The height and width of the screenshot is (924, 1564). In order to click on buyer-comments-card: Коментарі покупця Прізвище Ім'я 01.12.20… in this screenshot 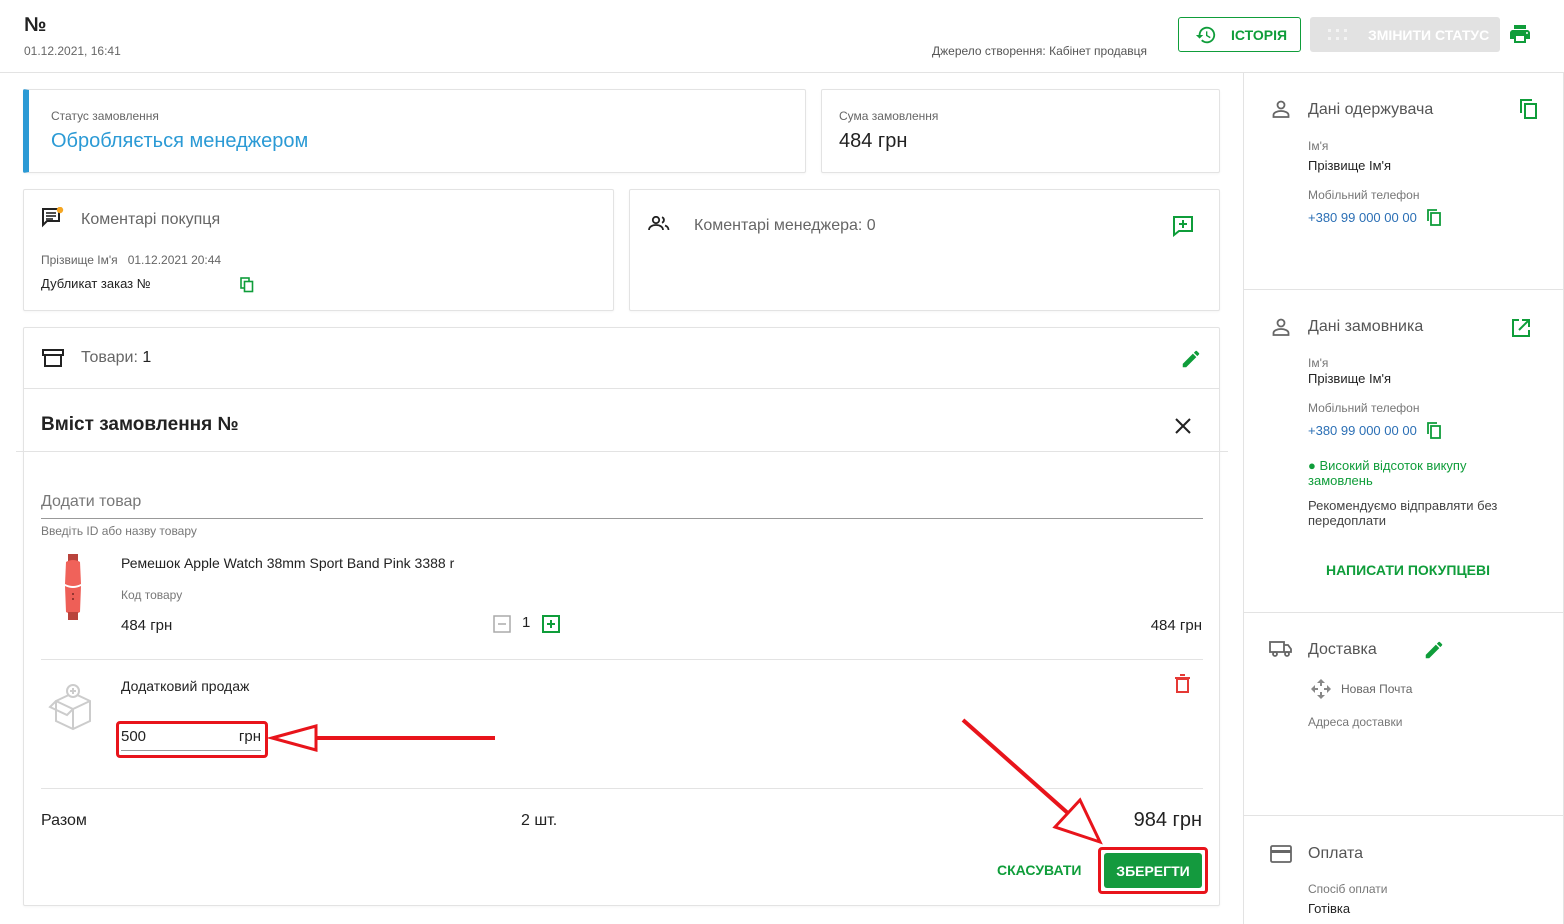, I will do `click(318, 250)`.